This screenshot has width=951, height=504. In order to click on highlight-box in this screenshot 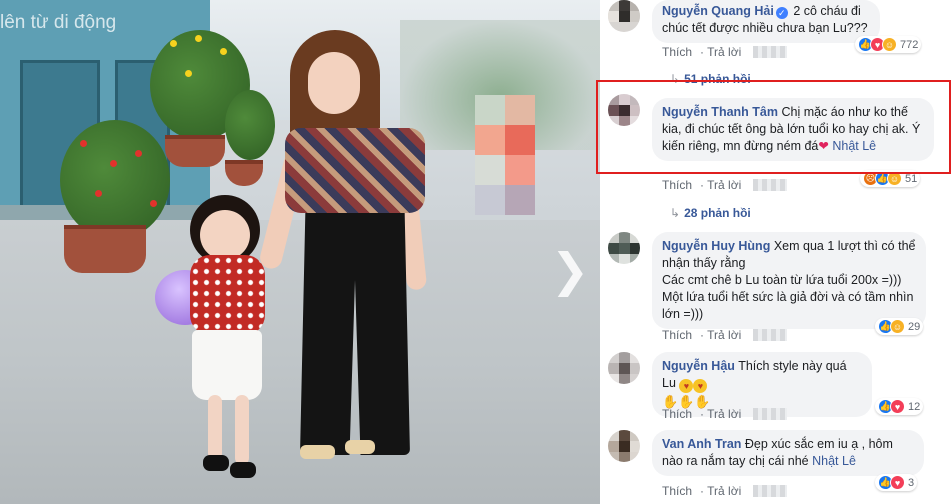, I will do `click(773, 127)`.